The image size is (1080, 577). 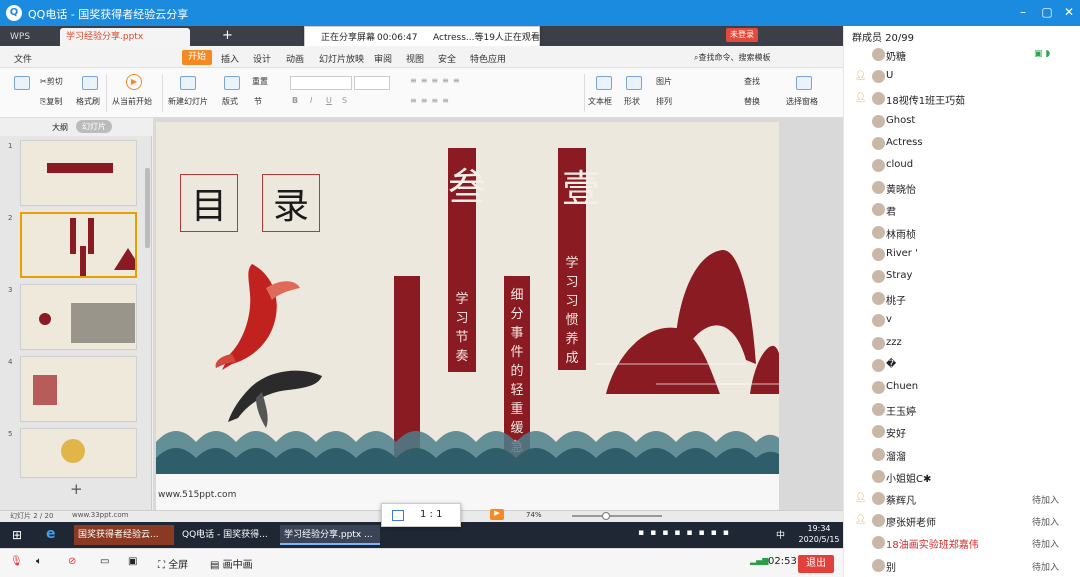 I want to click on menu-view: 视图, so click(x=415, y=58).